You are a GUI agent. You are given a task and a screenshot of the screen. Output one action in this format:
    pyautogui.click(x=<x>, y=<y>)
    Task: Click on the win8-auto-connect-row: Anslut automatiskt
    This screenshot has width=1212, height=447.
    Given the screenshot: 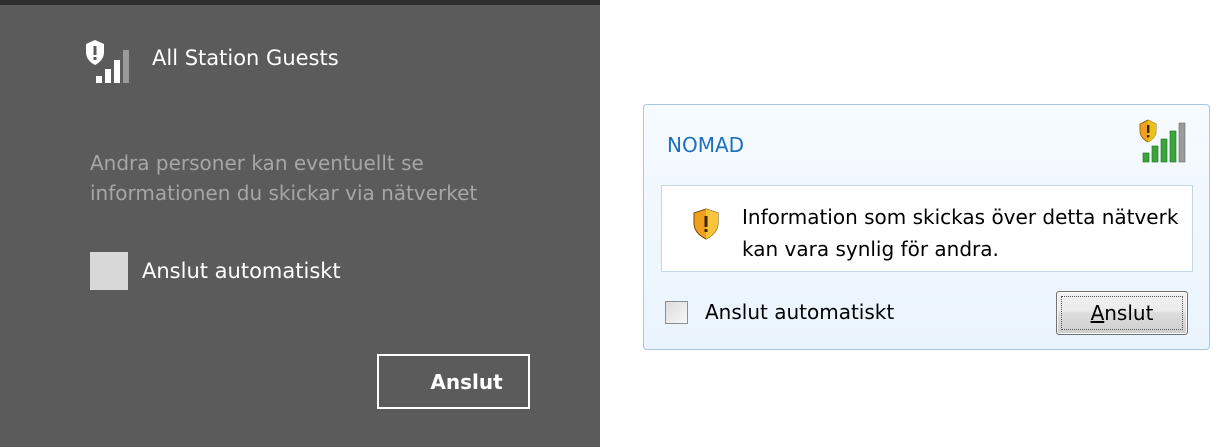 What is the action you would take?
    pyautogui.click(x=215, y=271)
    